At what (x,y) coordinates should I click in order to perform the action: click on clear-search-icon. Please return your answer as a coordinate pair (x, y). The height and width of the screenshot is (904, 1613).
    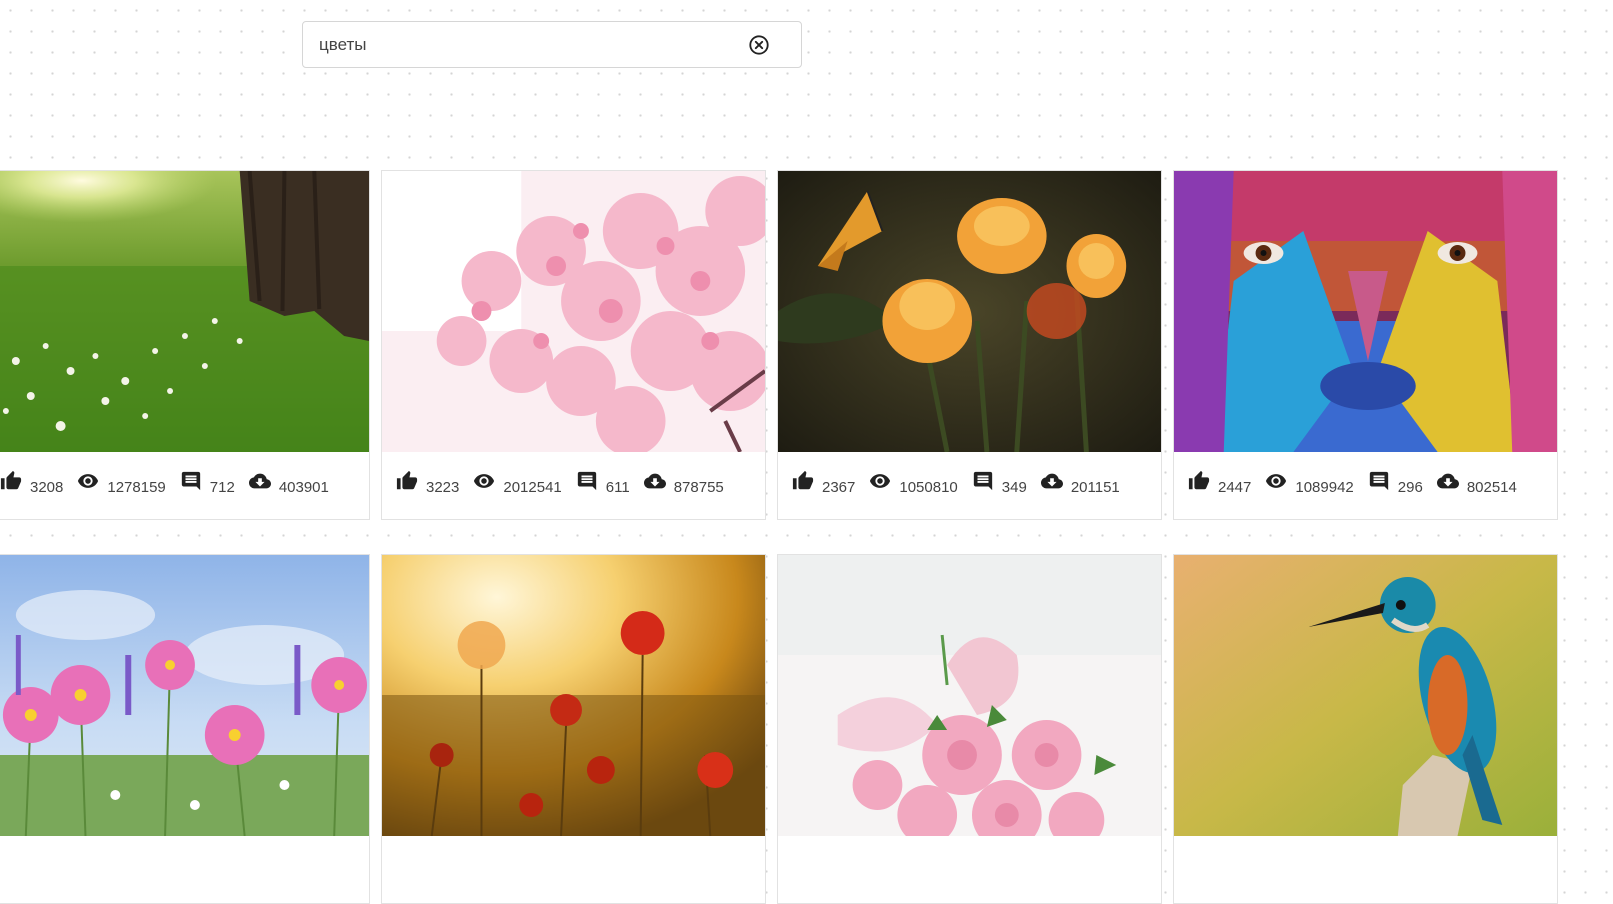
    Looking at the image, I should click on (759, 45).